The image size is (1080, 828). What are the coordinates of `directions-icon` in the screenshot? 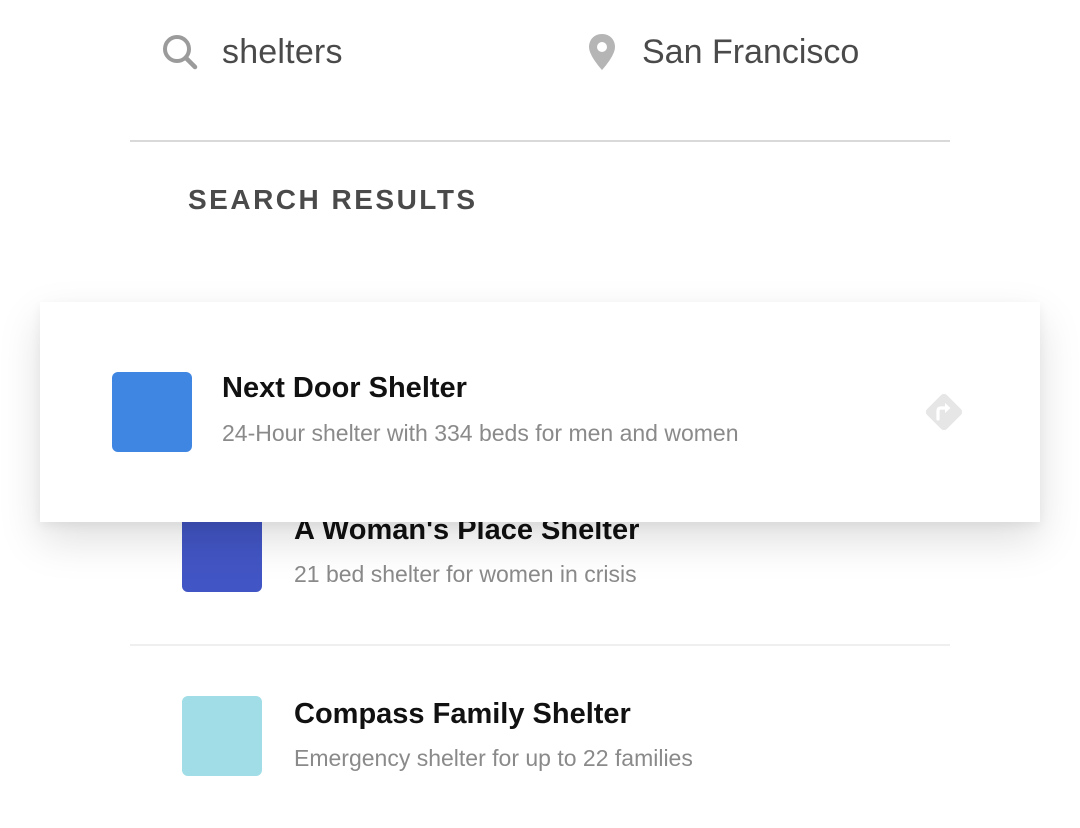 It's located at (944, 412).